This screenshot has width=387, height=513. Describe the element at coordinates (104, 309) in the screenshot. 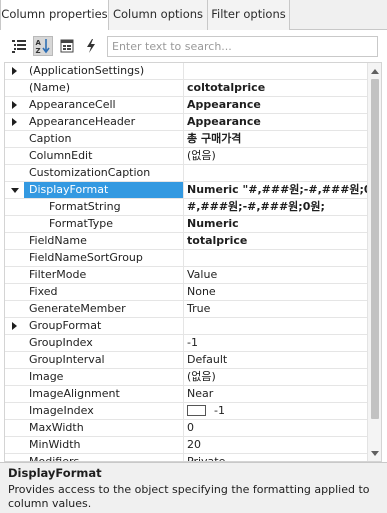

I see `property-name: GenerateMember` at that location.